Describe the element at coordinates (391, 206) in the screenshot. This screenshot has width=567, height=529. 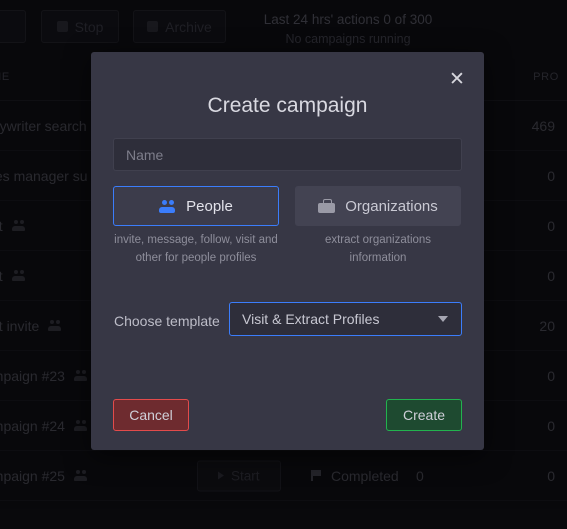
I see `campaign-type-organizations-label: Organizations` at that location.